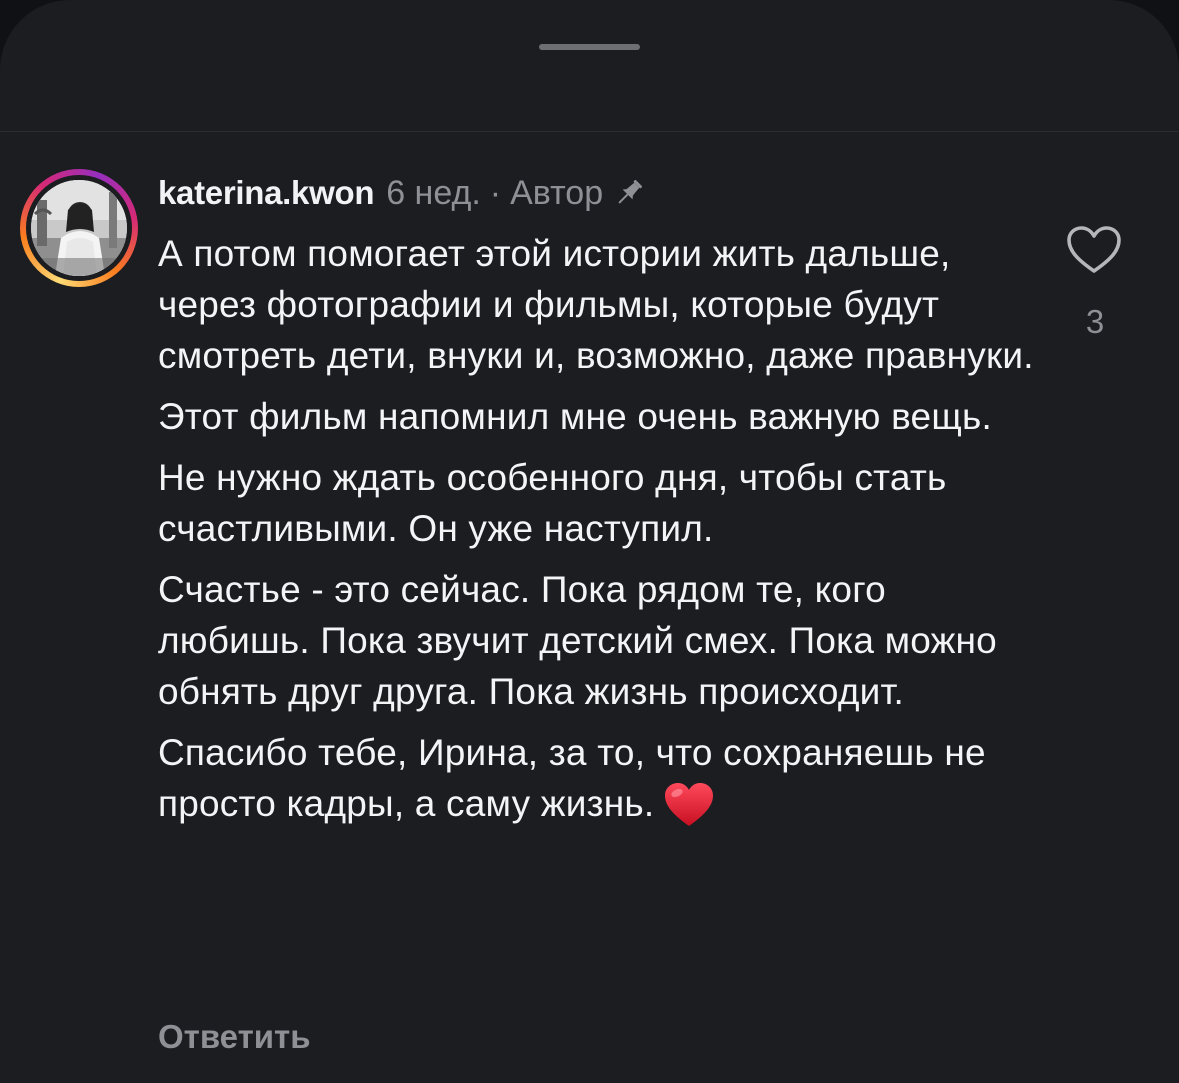 The width and height of the screenshot is (1179, 1083). Describe the element at coordinates (234, 1037) in the screenshot. I see `reply-button: Ответить` at that location.